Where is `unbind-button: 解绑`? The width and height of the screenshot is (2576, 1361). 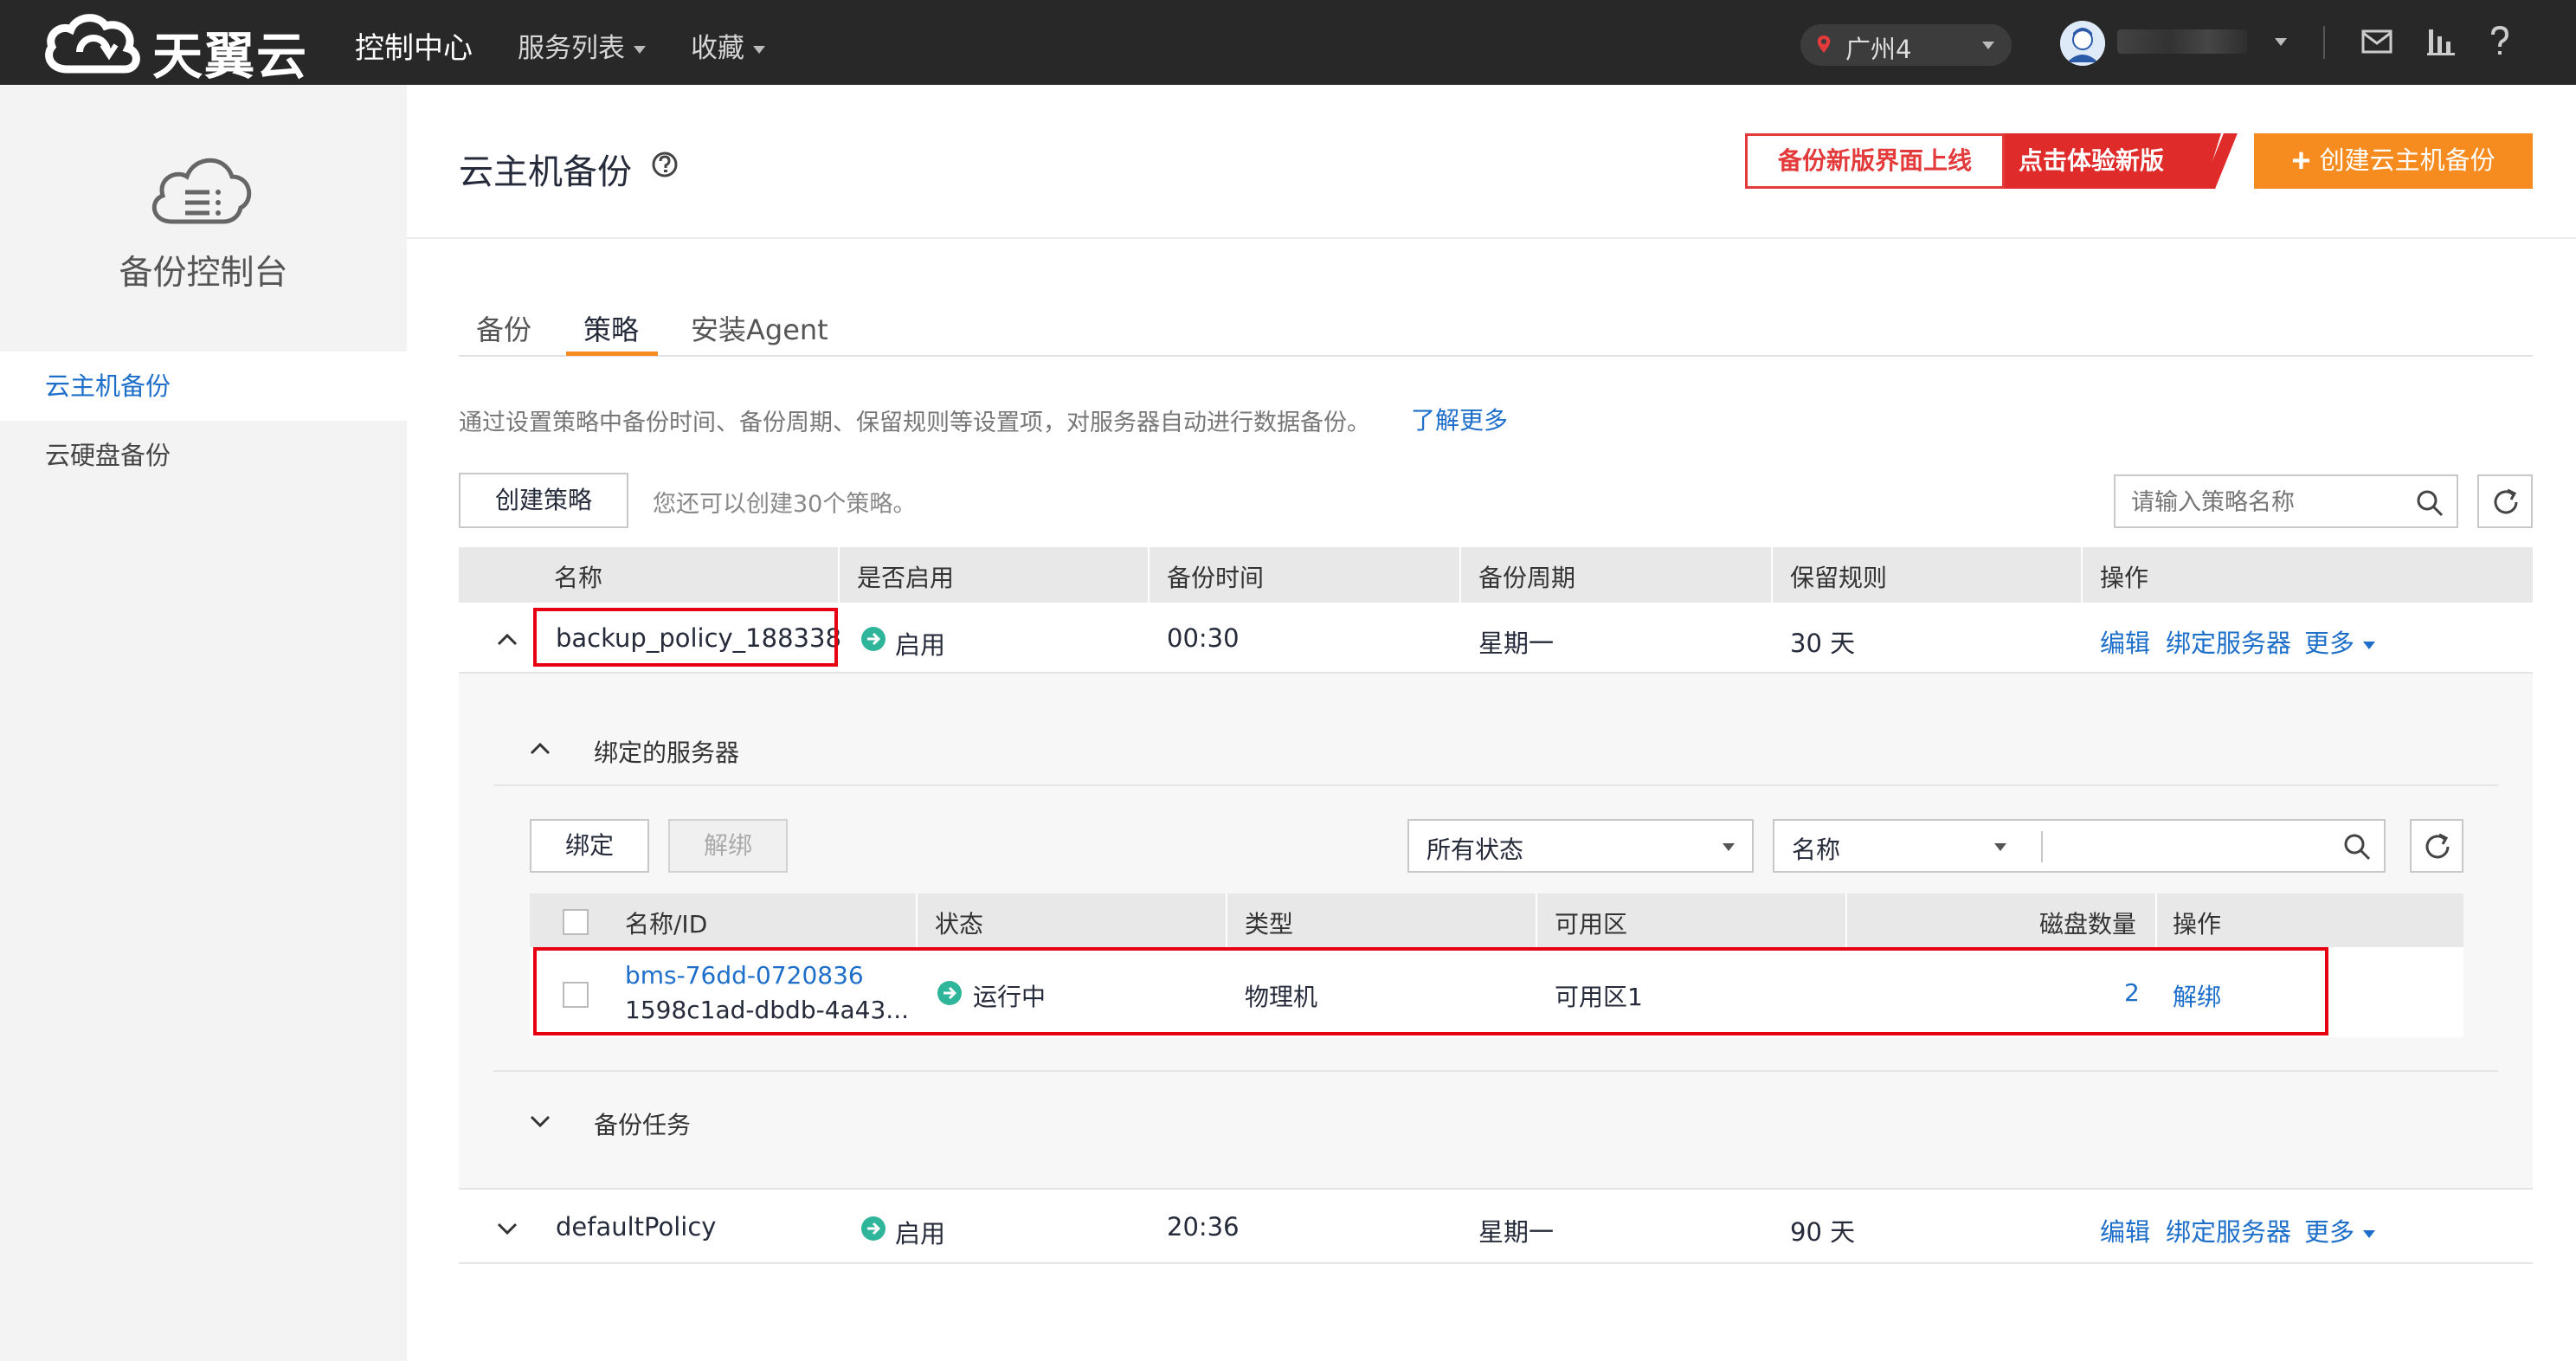
unbind-button: 解绑 is located at coordinates (728, 846).